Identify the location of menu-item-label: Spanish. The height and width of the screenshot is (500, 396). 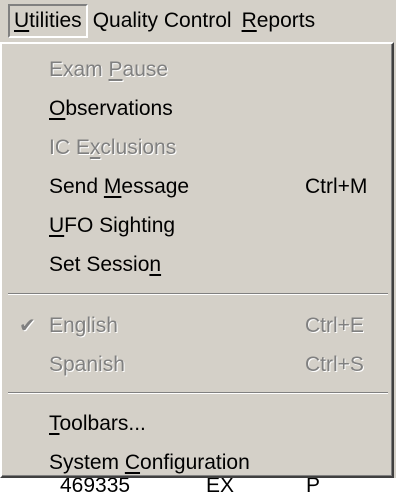
(87, 364).